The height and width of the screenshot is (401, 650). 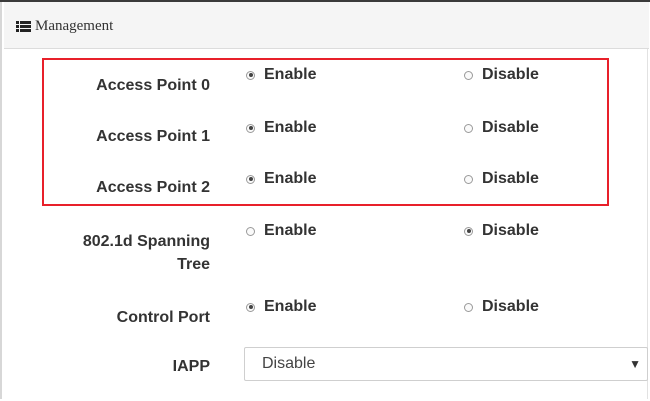 I want to click on row-label-spanning-tree-line2: Tree, so click(x=193, y=264).